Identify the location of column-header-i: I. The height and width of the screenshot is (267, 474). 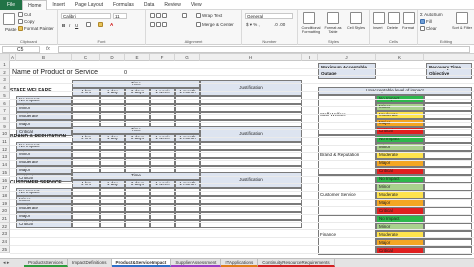
(310, 57).